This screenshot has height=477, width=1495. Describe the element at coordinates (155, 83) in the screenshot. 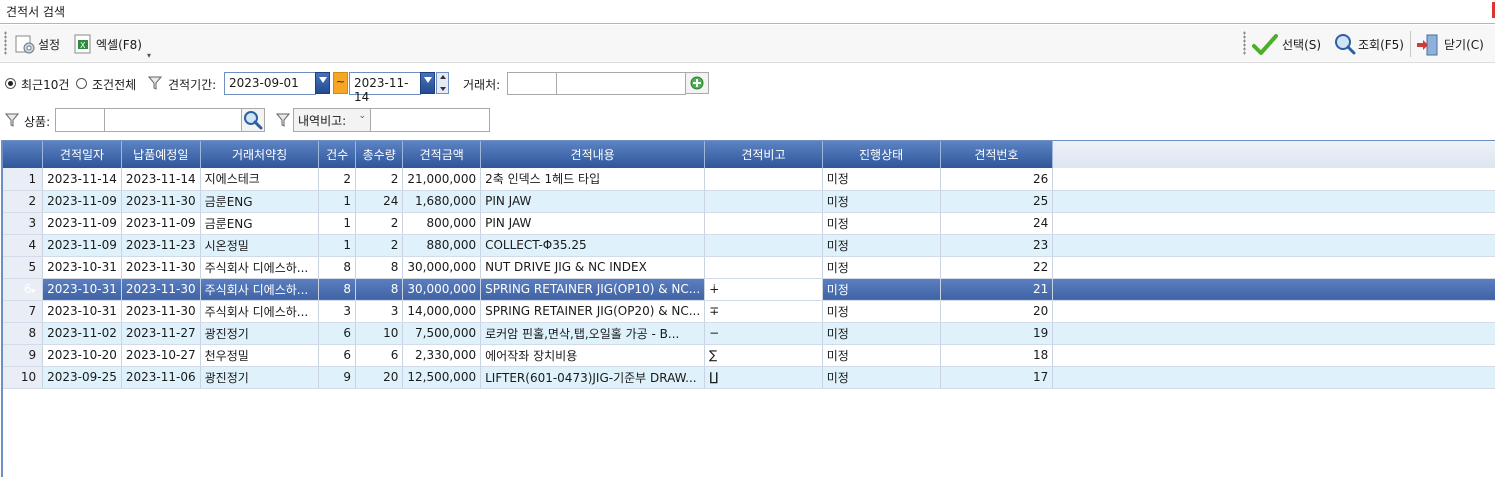

I see `period-filter-icon` at that location.